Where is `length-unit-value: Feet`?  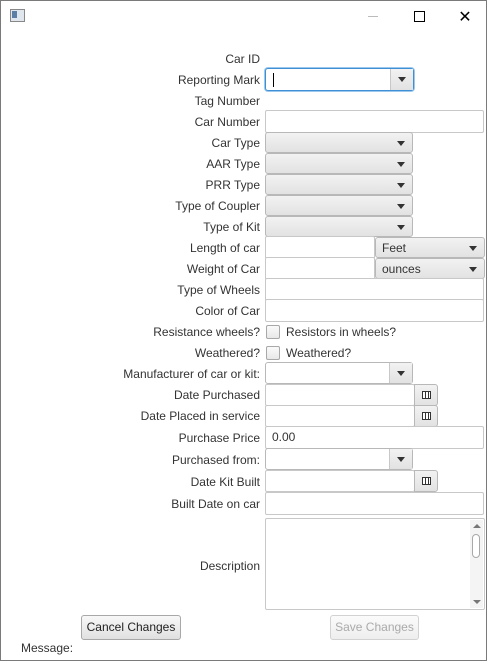 length-unit-value: Feet is located at coordinates (394, 248).